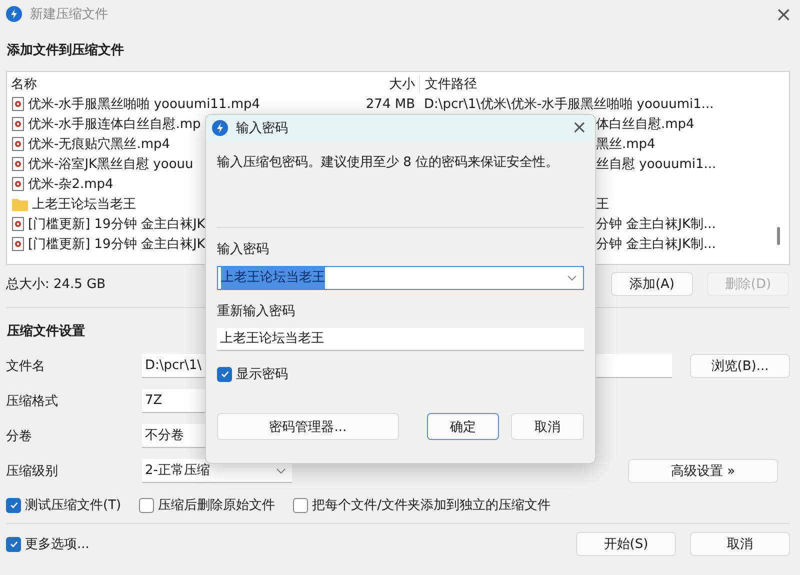 The height and width of the screenshot is (575, 800). What do you see at coordinates (56, 284) in the screenshot?
I see `total-size: 总大小: 24.5 GB` at bounding box center [56, 284].